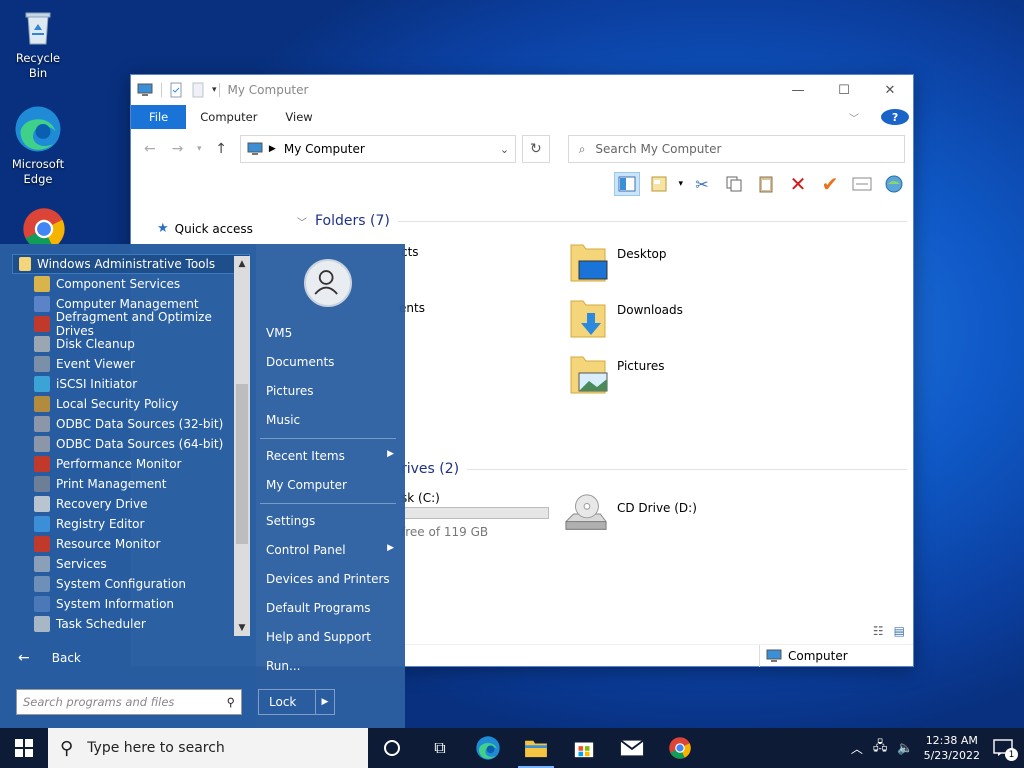 This screenshot has height=768, width=1024. Describe the element at coordinates (378, 149) in the screenshot. I see `address-bar: ▶ My Computer ⌄` at that location.